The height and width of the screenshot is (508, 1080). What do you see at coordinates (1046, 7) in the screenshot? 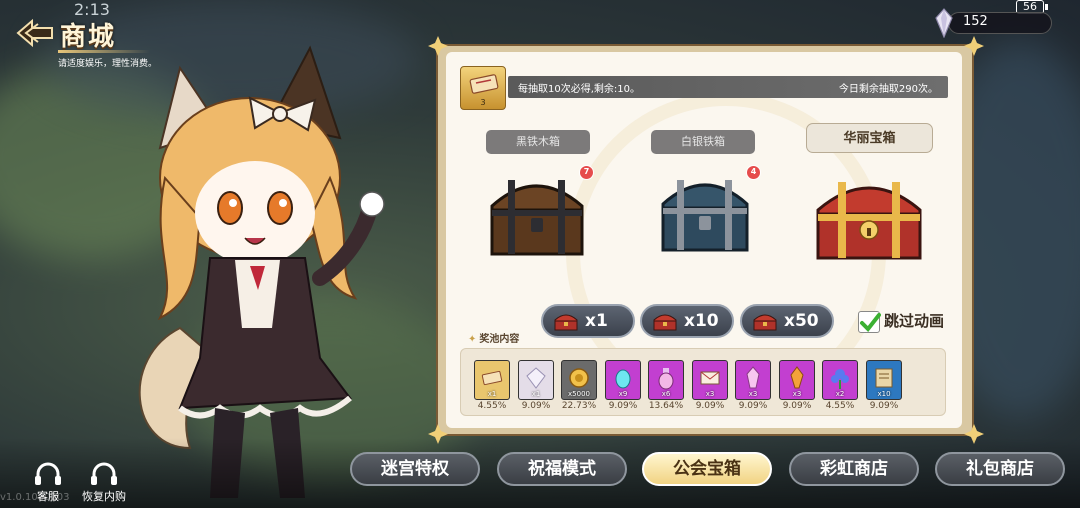
I see `battery-nub` at bounding box center [1046, 7].